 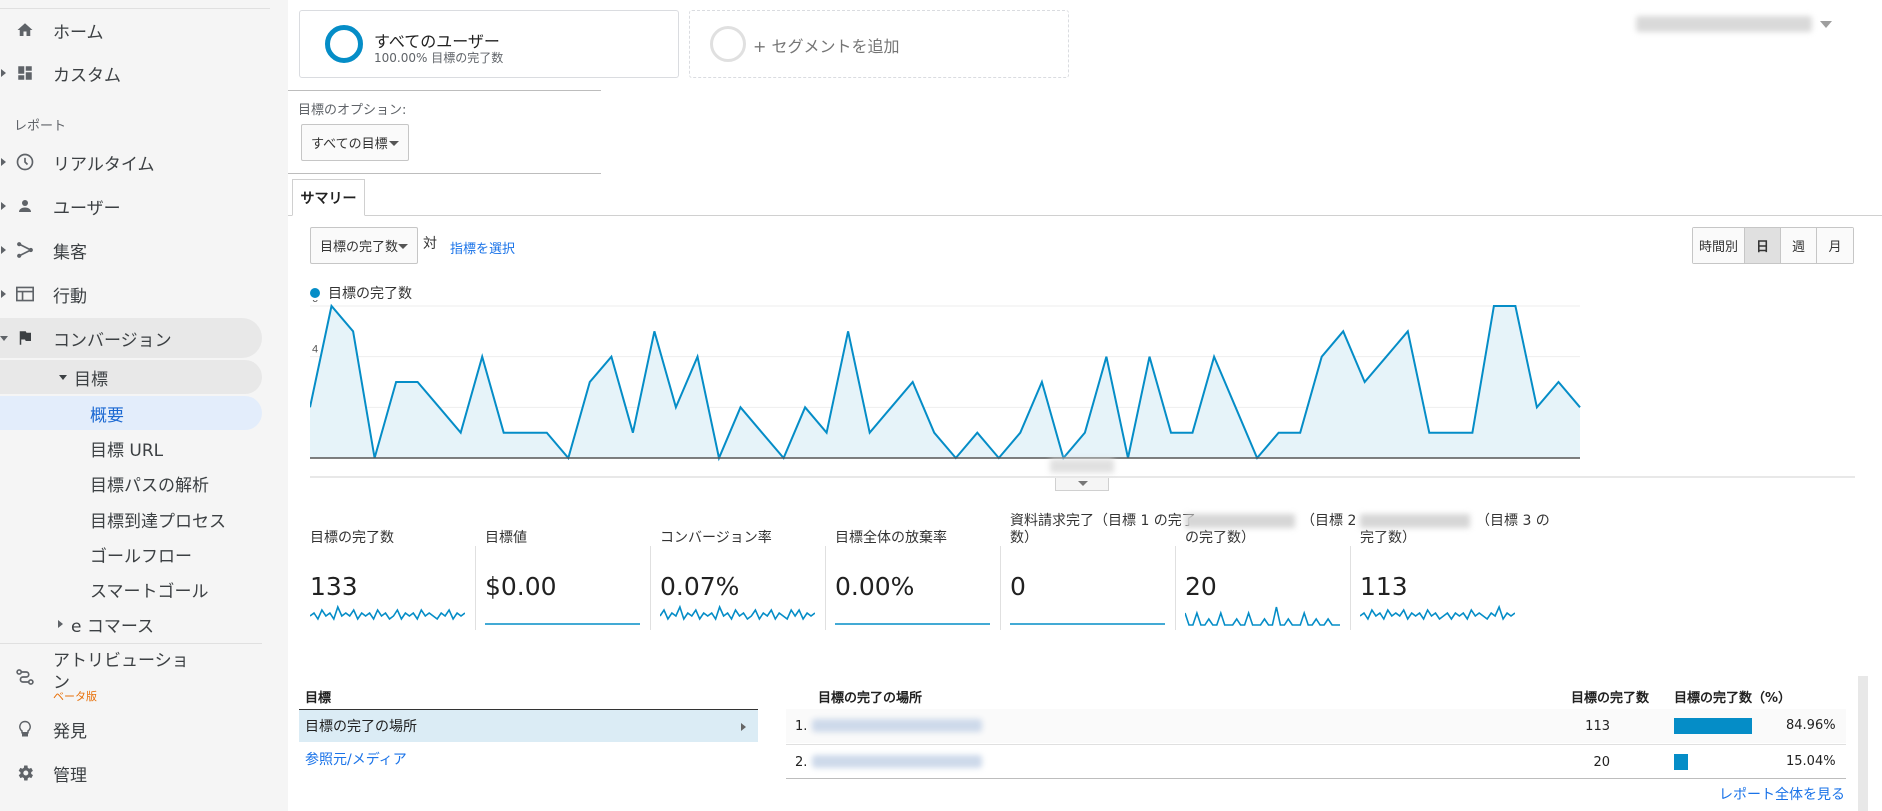 What do you see at coordinates (70, 252) in the screenshot?
I see `sidebar-item-label: 集客` at bounding box center [70, 252].